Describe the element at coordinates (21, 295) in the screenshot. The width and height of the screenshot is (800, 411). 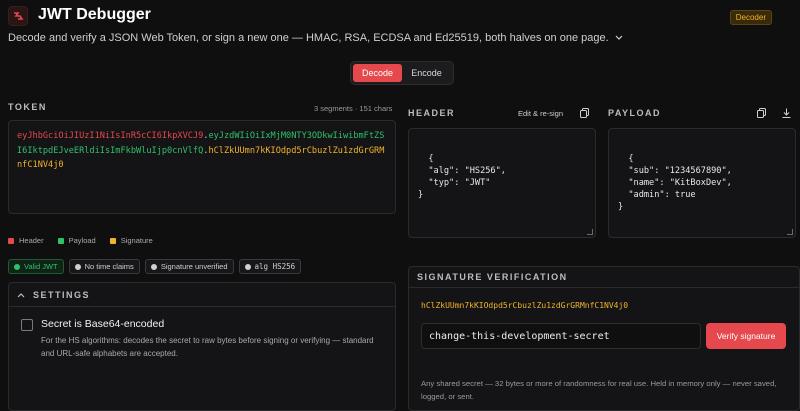
I see `chevron-up-icon` at that location.